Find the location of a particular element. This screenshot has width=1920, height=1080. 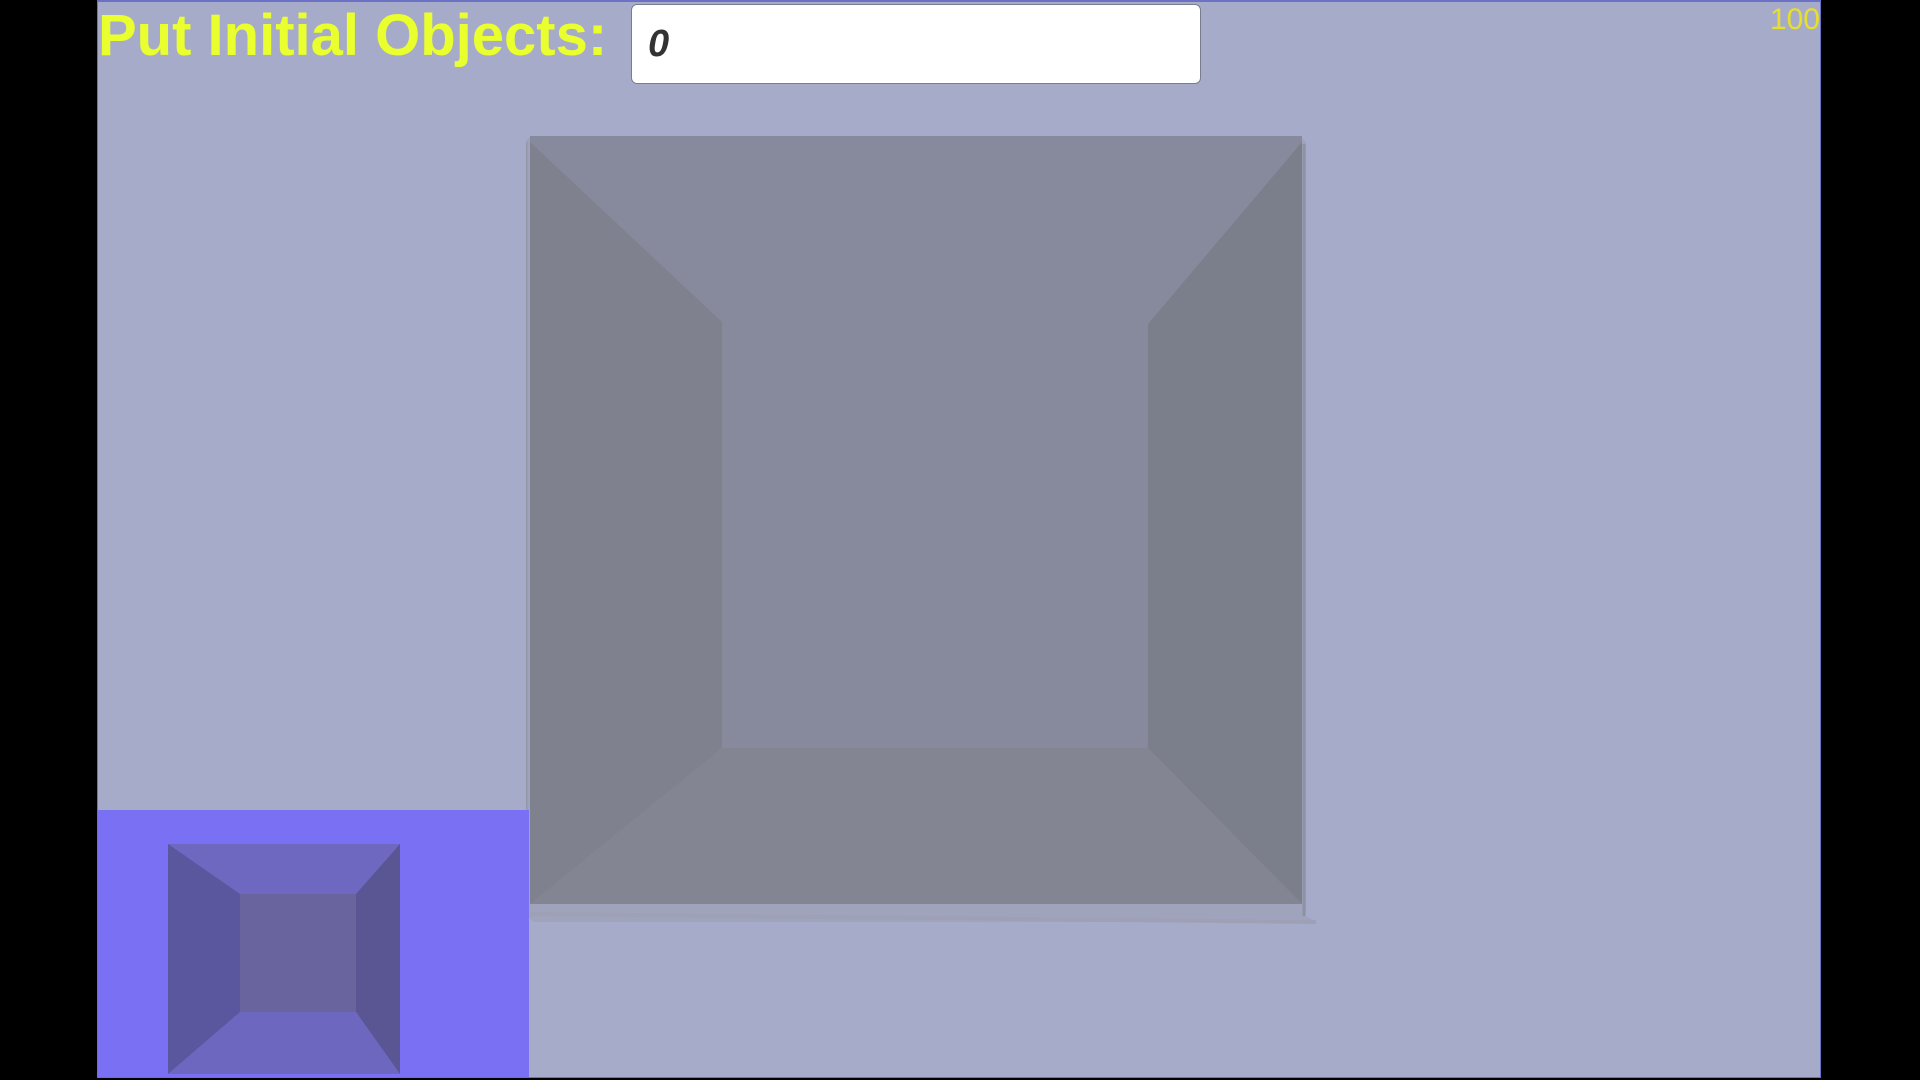

minimap-box-3d is located at coordinates (284, 959).